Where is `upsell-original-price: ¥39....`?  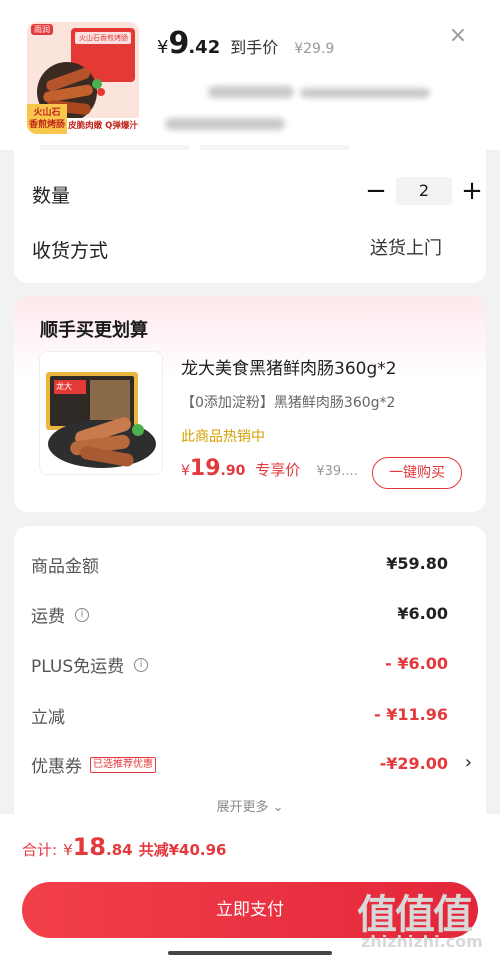 upsell-original-price: ¥39.... is located at coordinates (337, 471).